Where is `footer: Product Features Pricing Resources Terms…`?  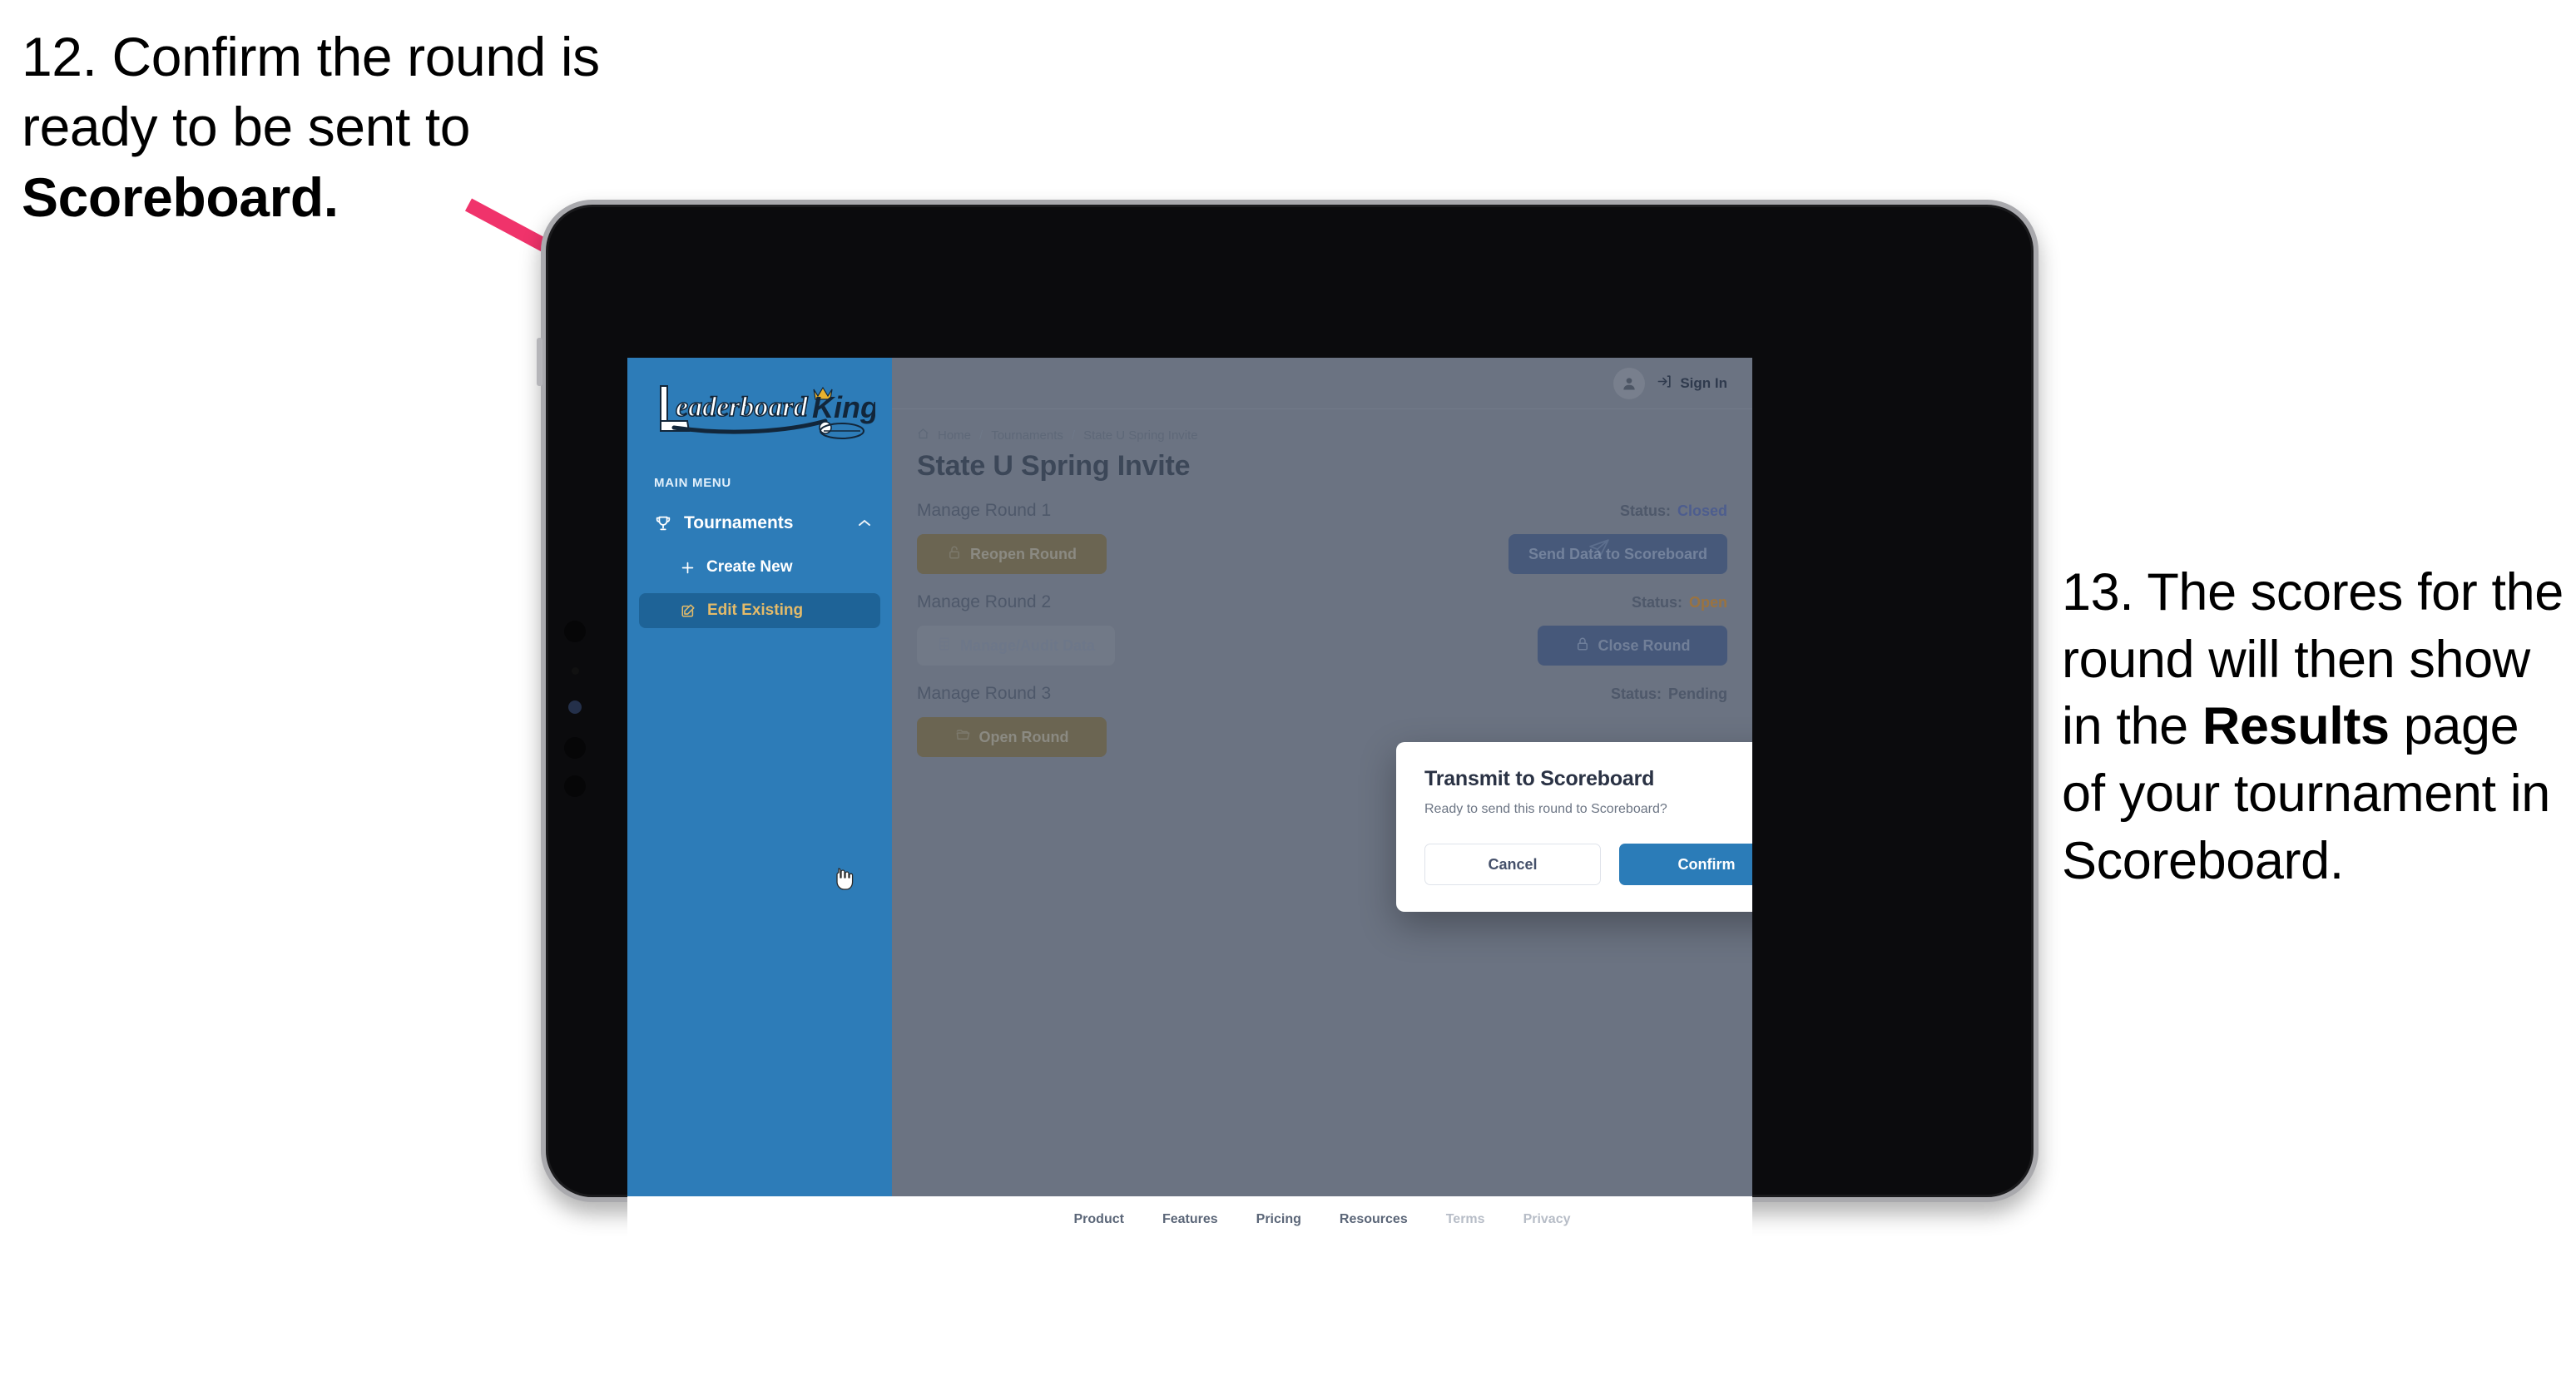 footer: Product Features Pricing Resources Terms… is located at coordinates (1189, 1219).